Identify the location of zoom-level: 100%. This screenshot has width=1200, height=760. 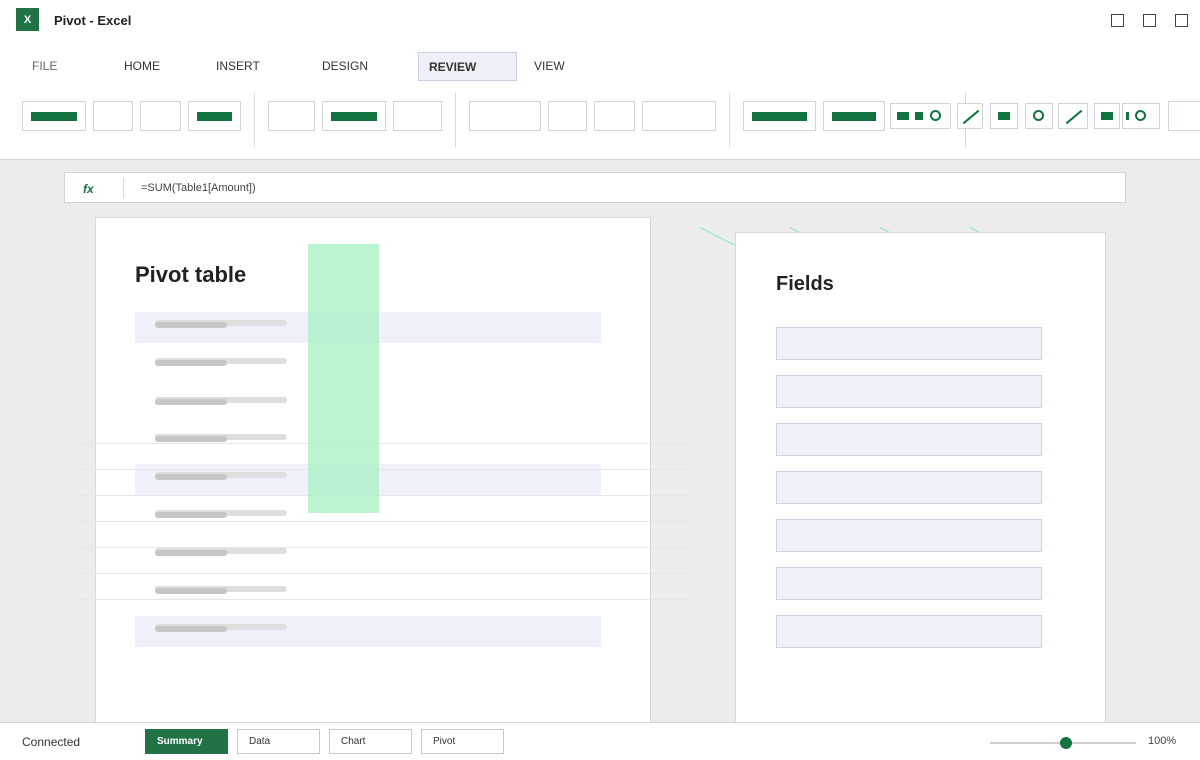
(1162, 741).